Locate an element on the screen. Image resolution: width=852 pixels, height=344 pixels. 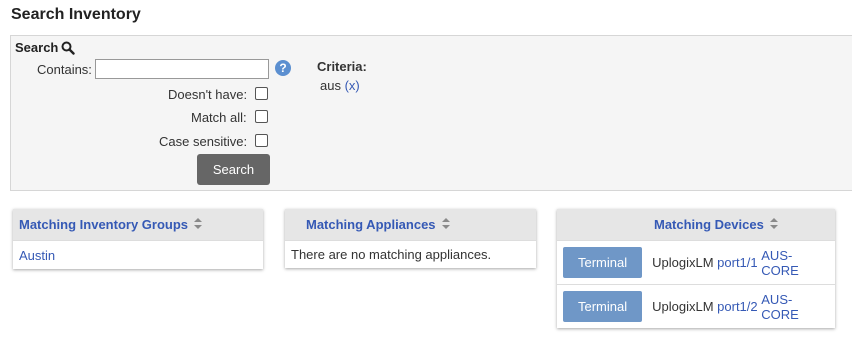
empty-message: There are no matching appliances. is located at coordinates (391, 254).